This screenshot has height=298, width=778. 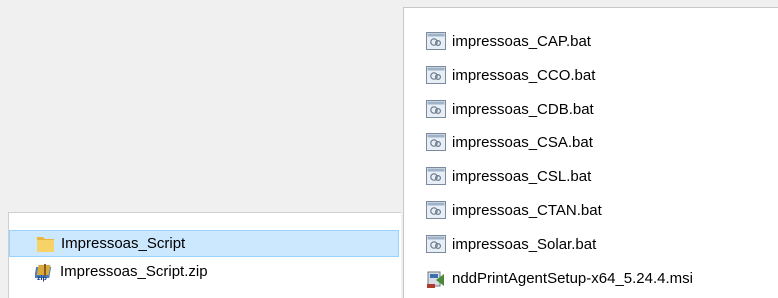 I want to click on file-item: impressoas_CTAN.bat, so click(x=514, y=210).